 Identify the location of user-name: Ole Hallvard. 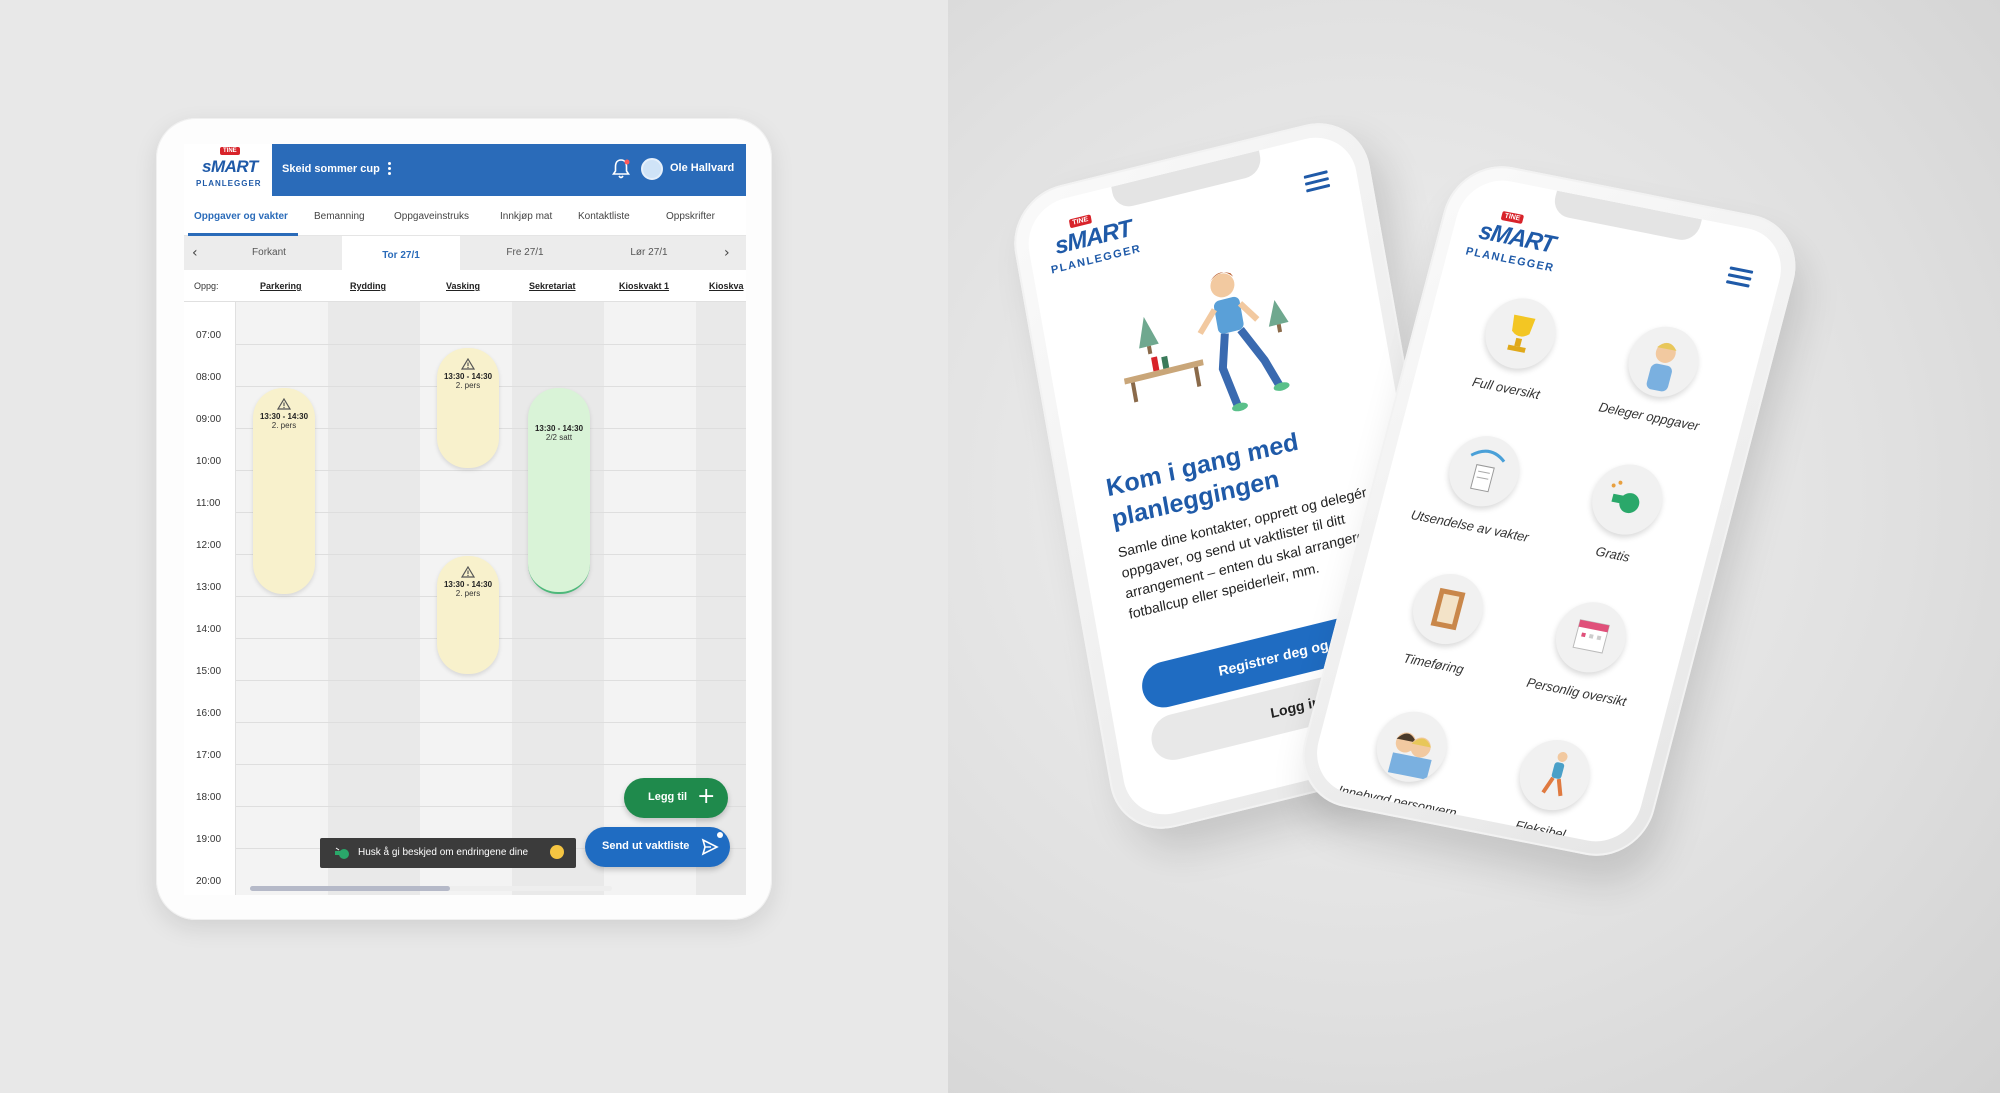
(702, 168).